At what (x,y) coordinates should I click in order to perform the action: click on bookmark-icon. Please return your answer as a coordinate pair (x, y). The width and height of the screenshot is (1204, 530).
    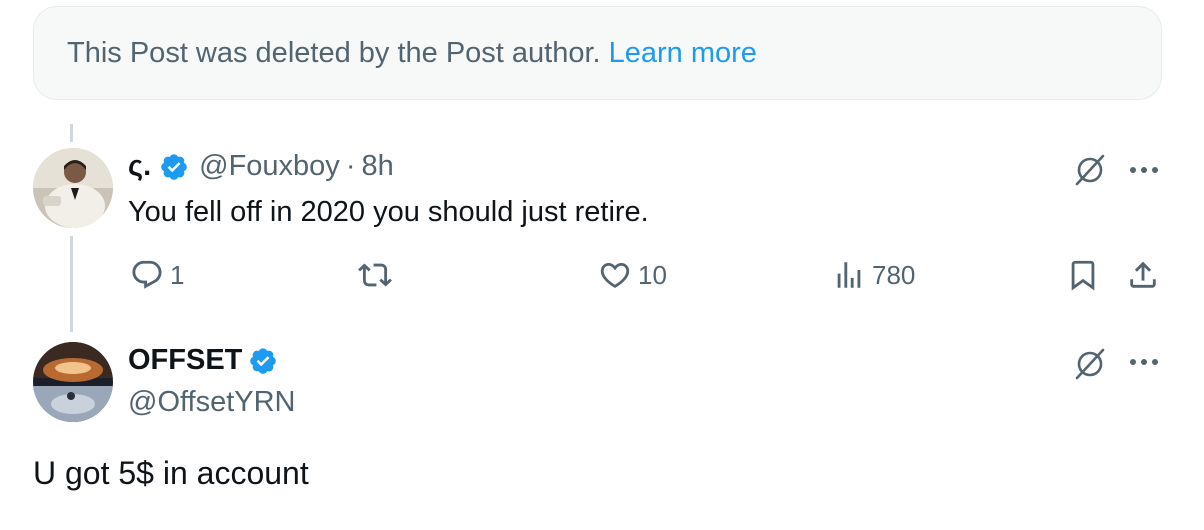
    Looking at the image, I should click on (1083, 275).